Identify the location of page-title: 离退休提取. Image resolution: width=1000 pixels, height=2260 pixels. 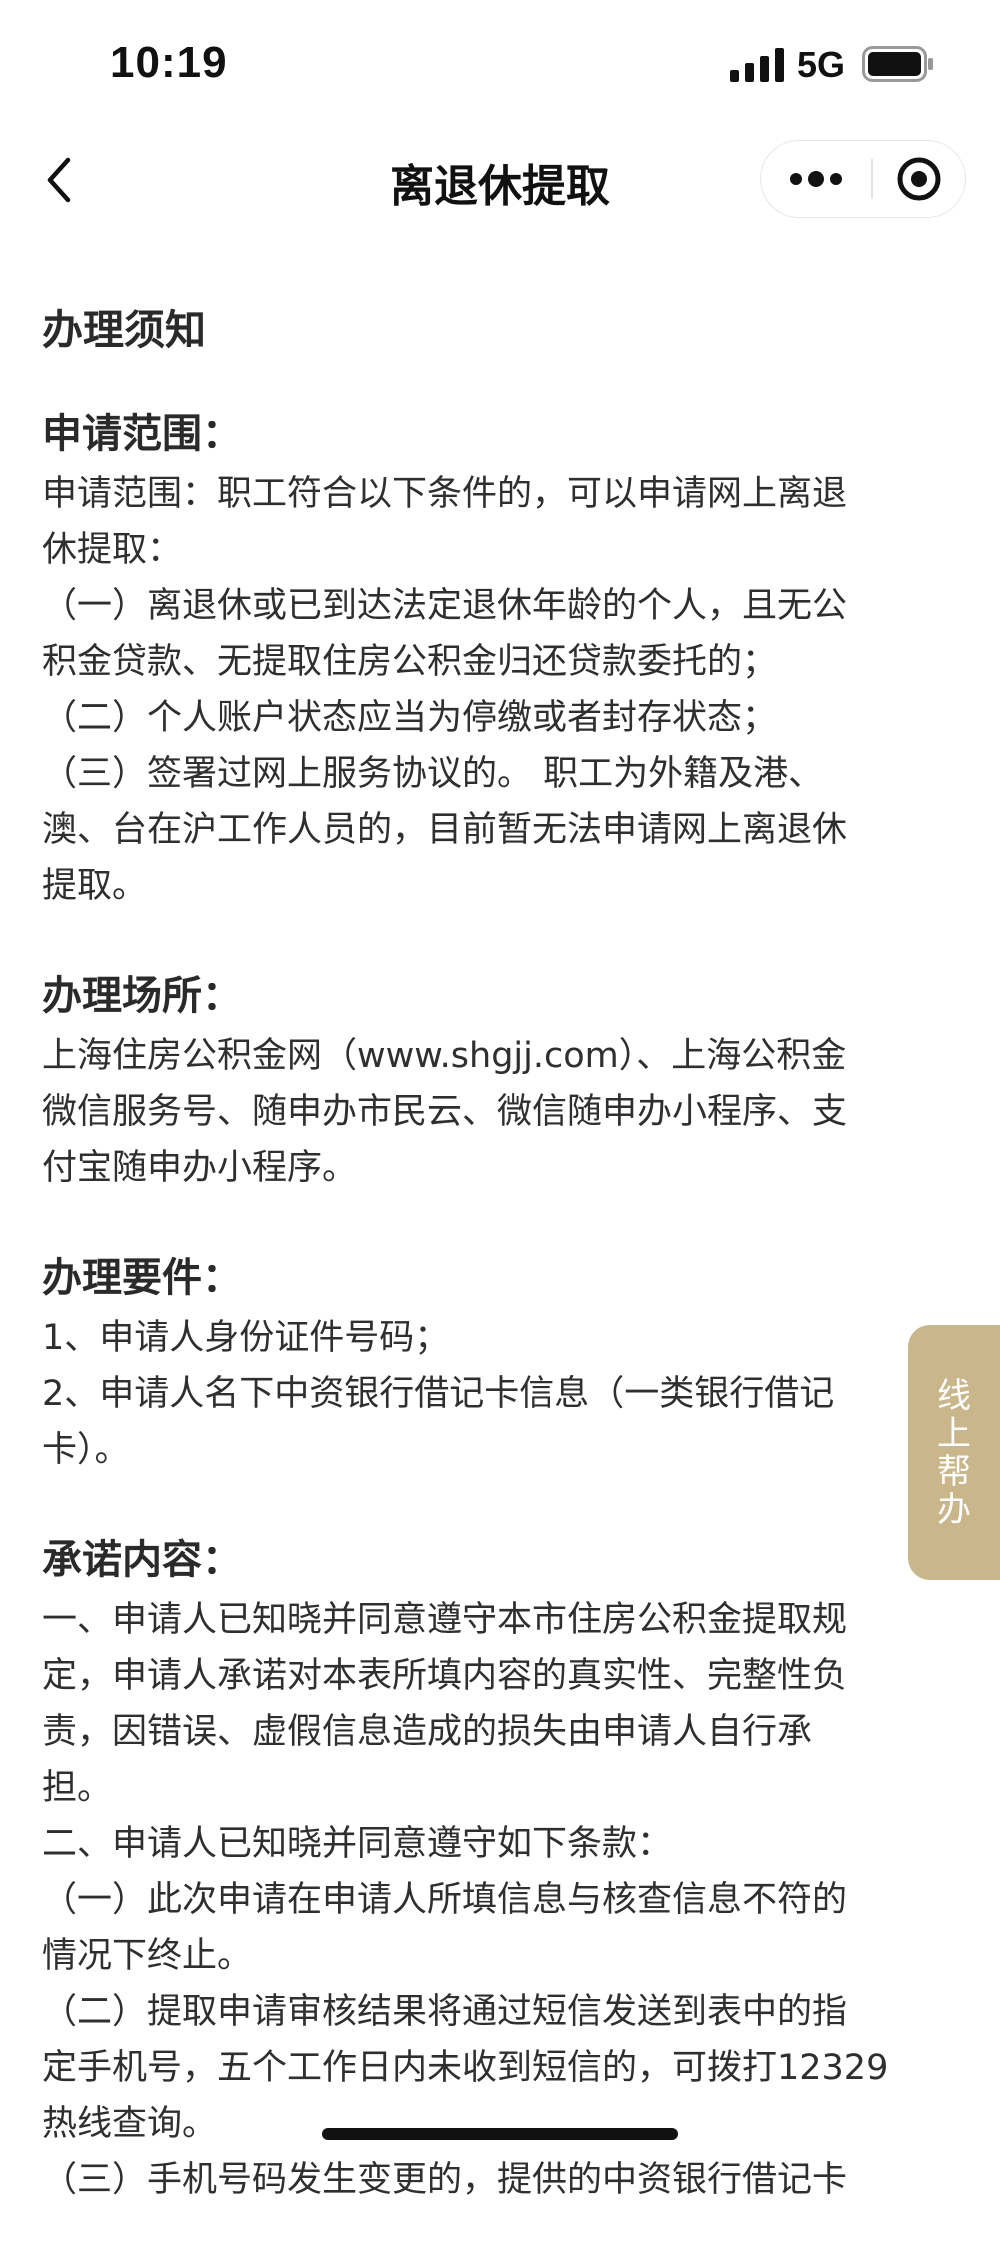
(500, 186).